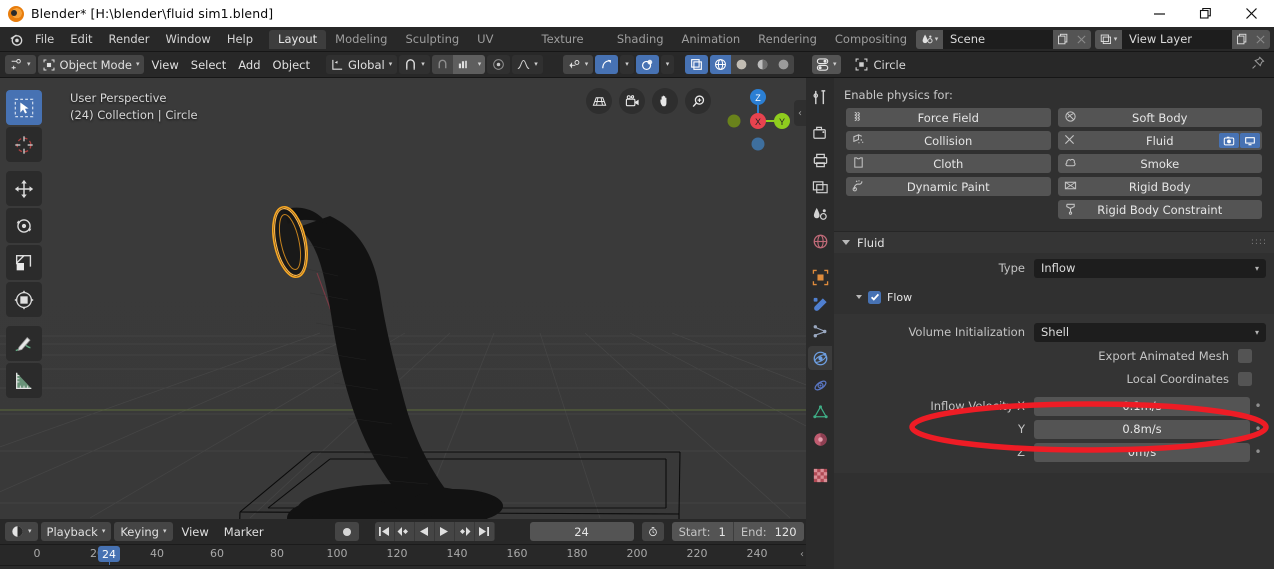 Image resolution: width=1274 pixels, height=569 pixels. What do you see at coordinates (91, 64) in the screenshot?
I see `object-mode-selector: Object Mode ▾` at bounding box center [91, 64].